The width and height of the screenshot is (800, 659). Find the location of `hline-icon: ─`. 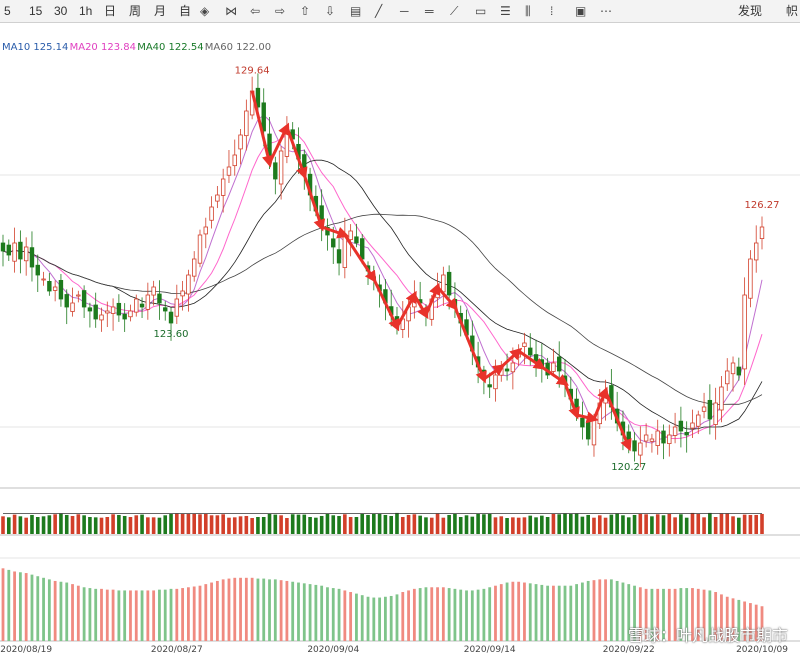

hline-icon: ─ is located at coordinates (404, 11).